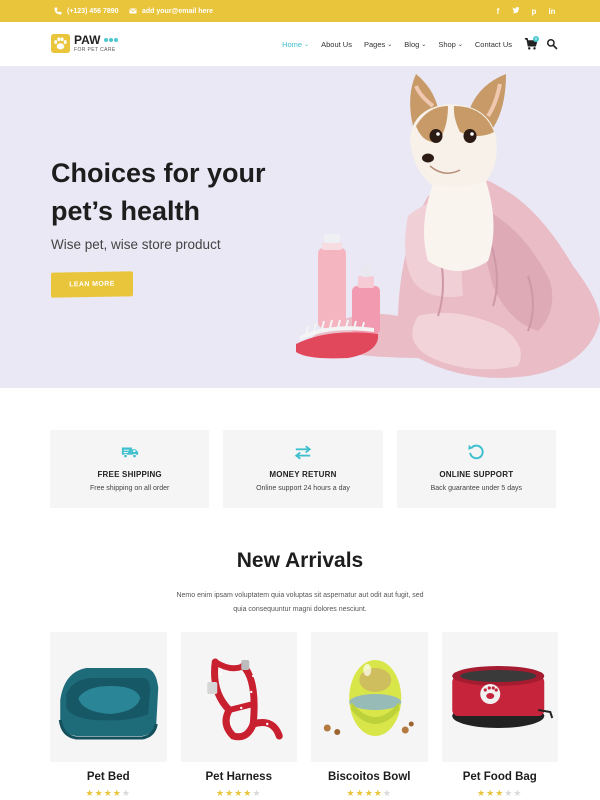  What do you see at coordinates (129, 453) in the screenshot?
I see `truck-icon` at bounding box center [129, 453].